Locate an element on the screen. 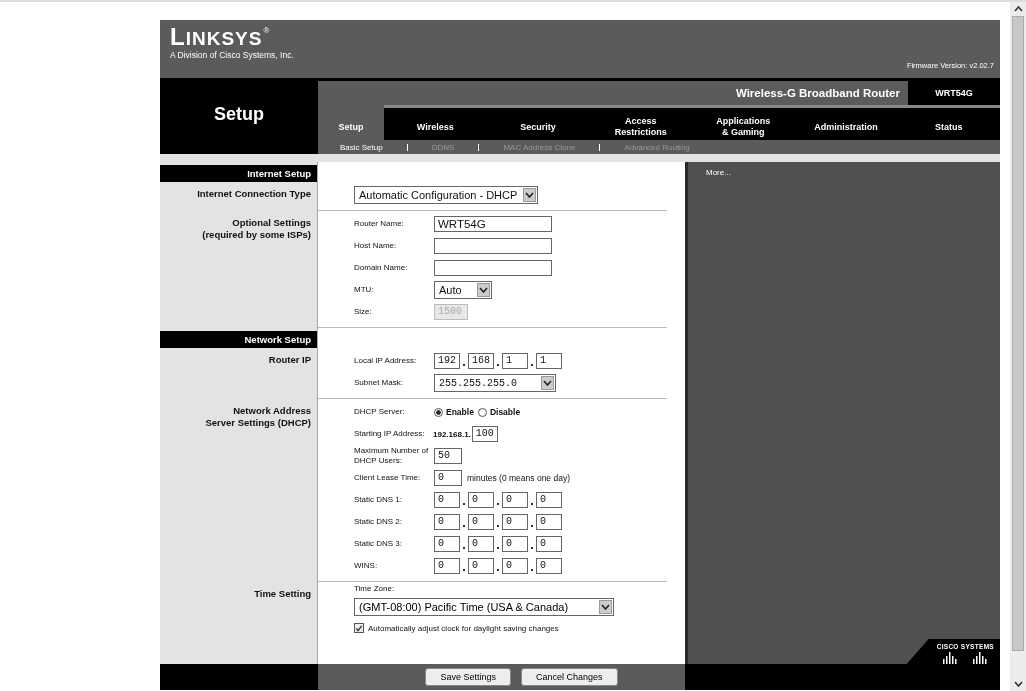 The height and width of the screenshot is (691, 1026). field-label: Static DNS 2: is located at coordinates (378, 522).